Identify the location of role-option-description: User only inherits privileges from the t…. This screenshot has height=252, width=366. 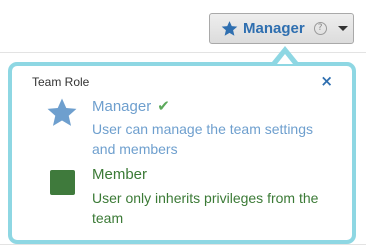
(205, 208).